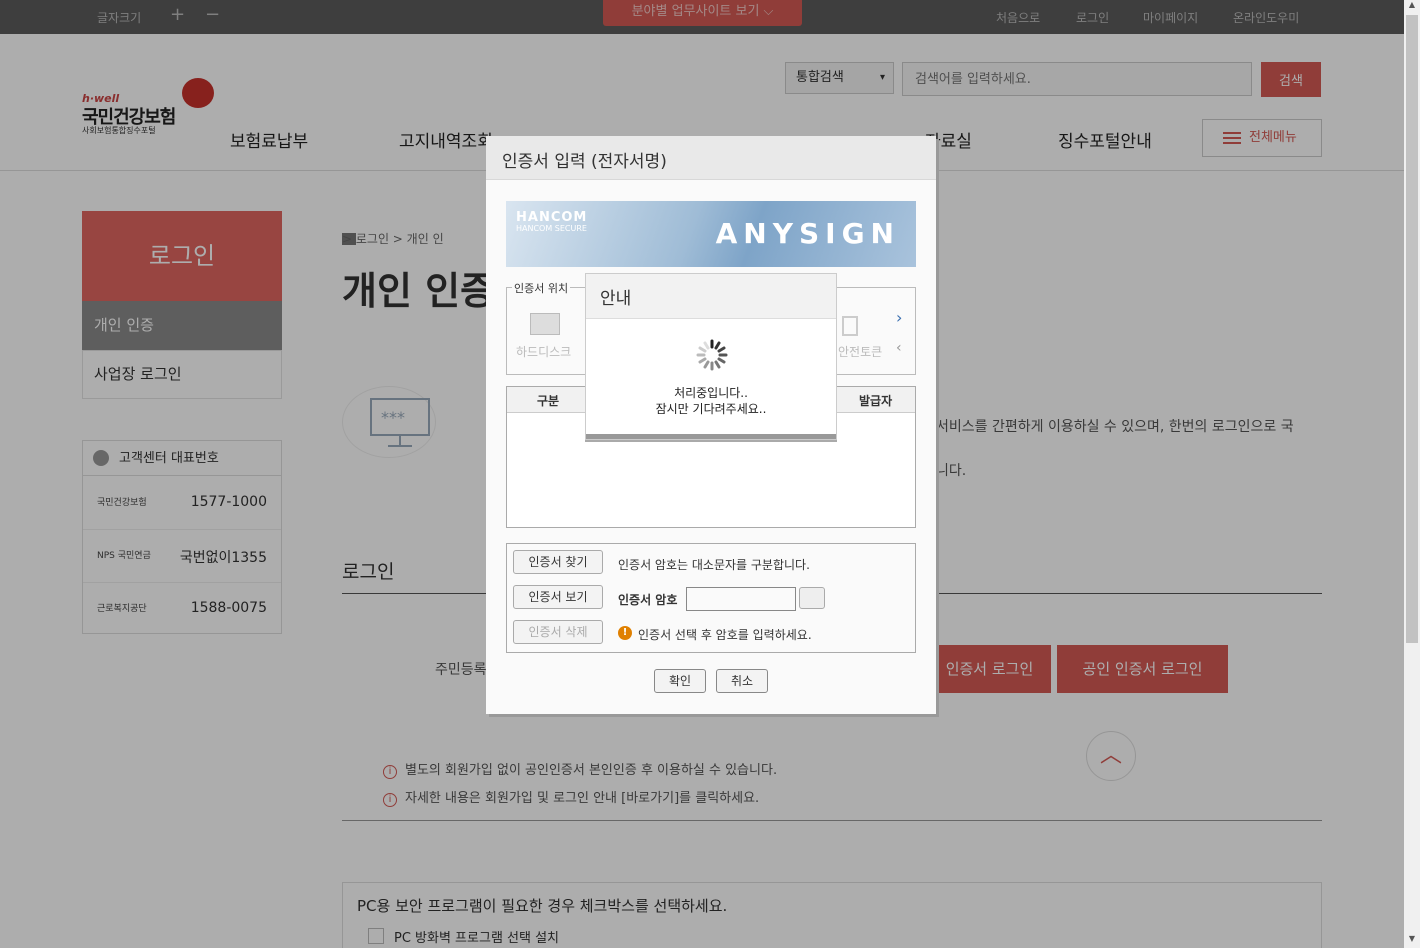 This screenshot has height=948, width=1420. What do you see at coordinates (711, 393) in the screenshot?
I see `processing-message: 처리중입니다..` at bounding box center [711, 393].